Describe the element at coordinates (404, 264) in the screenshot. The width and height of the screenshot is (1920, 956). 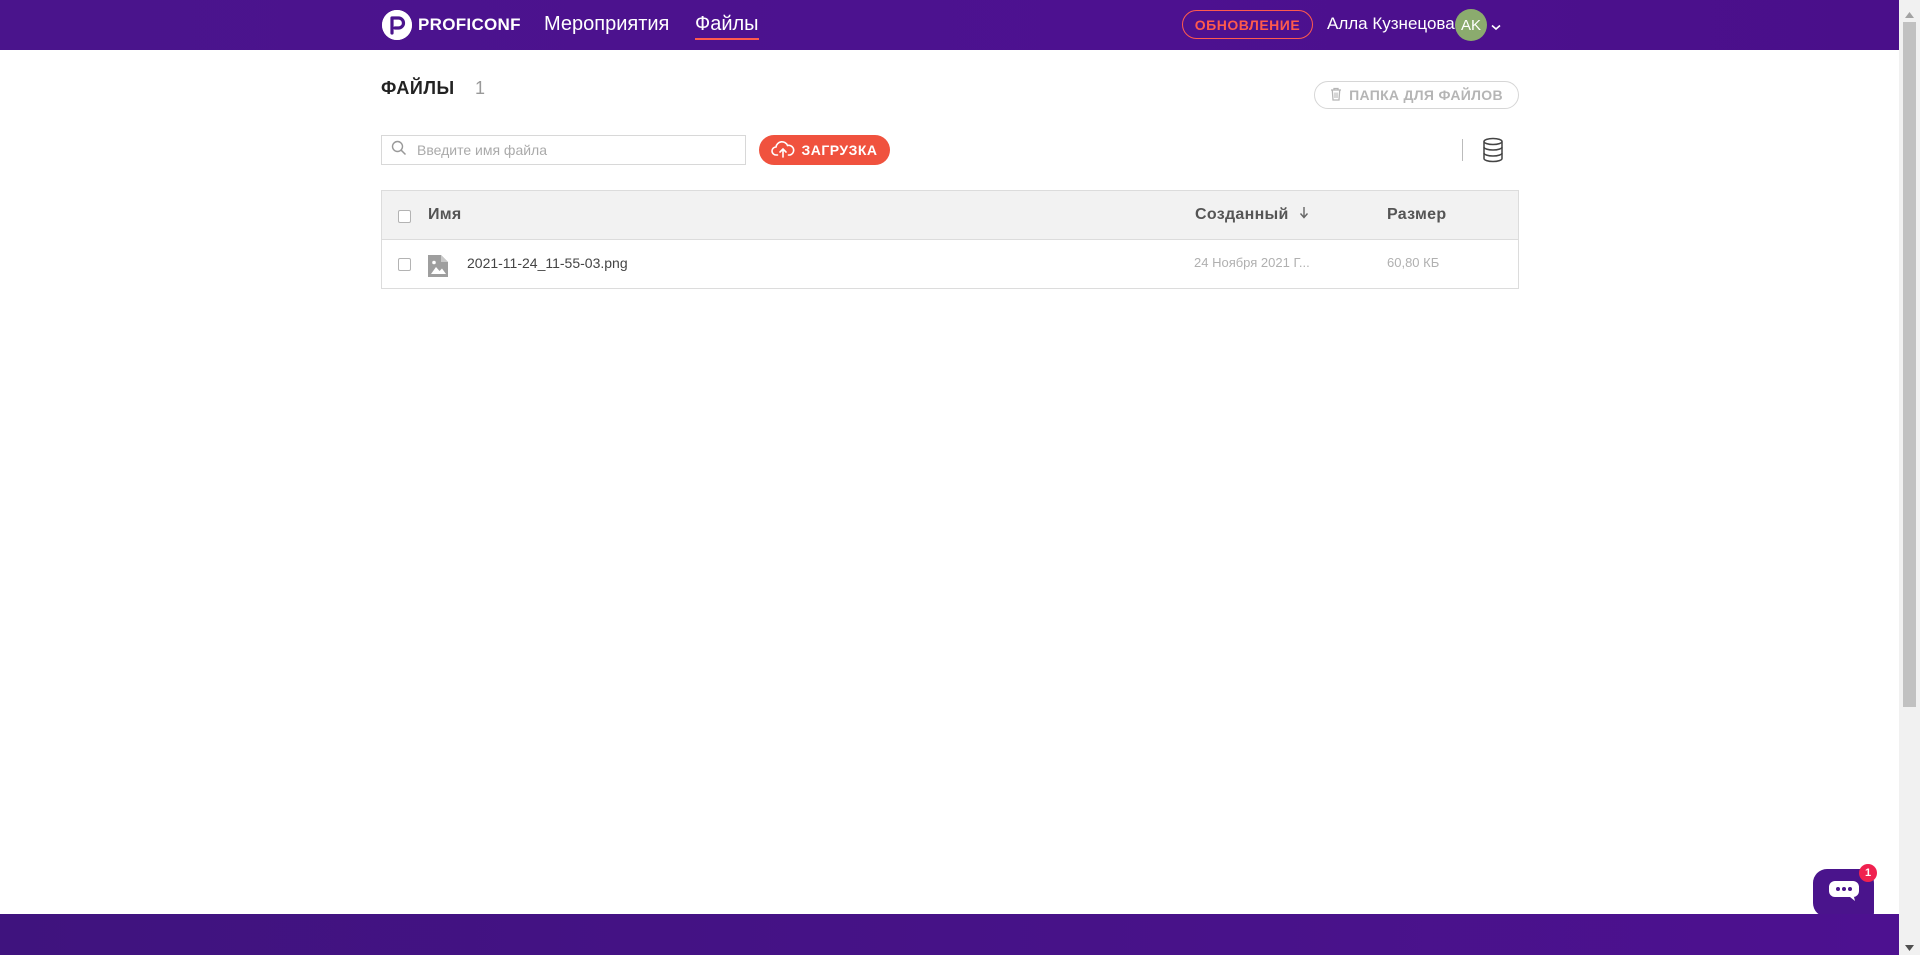
I see `row-checkbox` at that location.